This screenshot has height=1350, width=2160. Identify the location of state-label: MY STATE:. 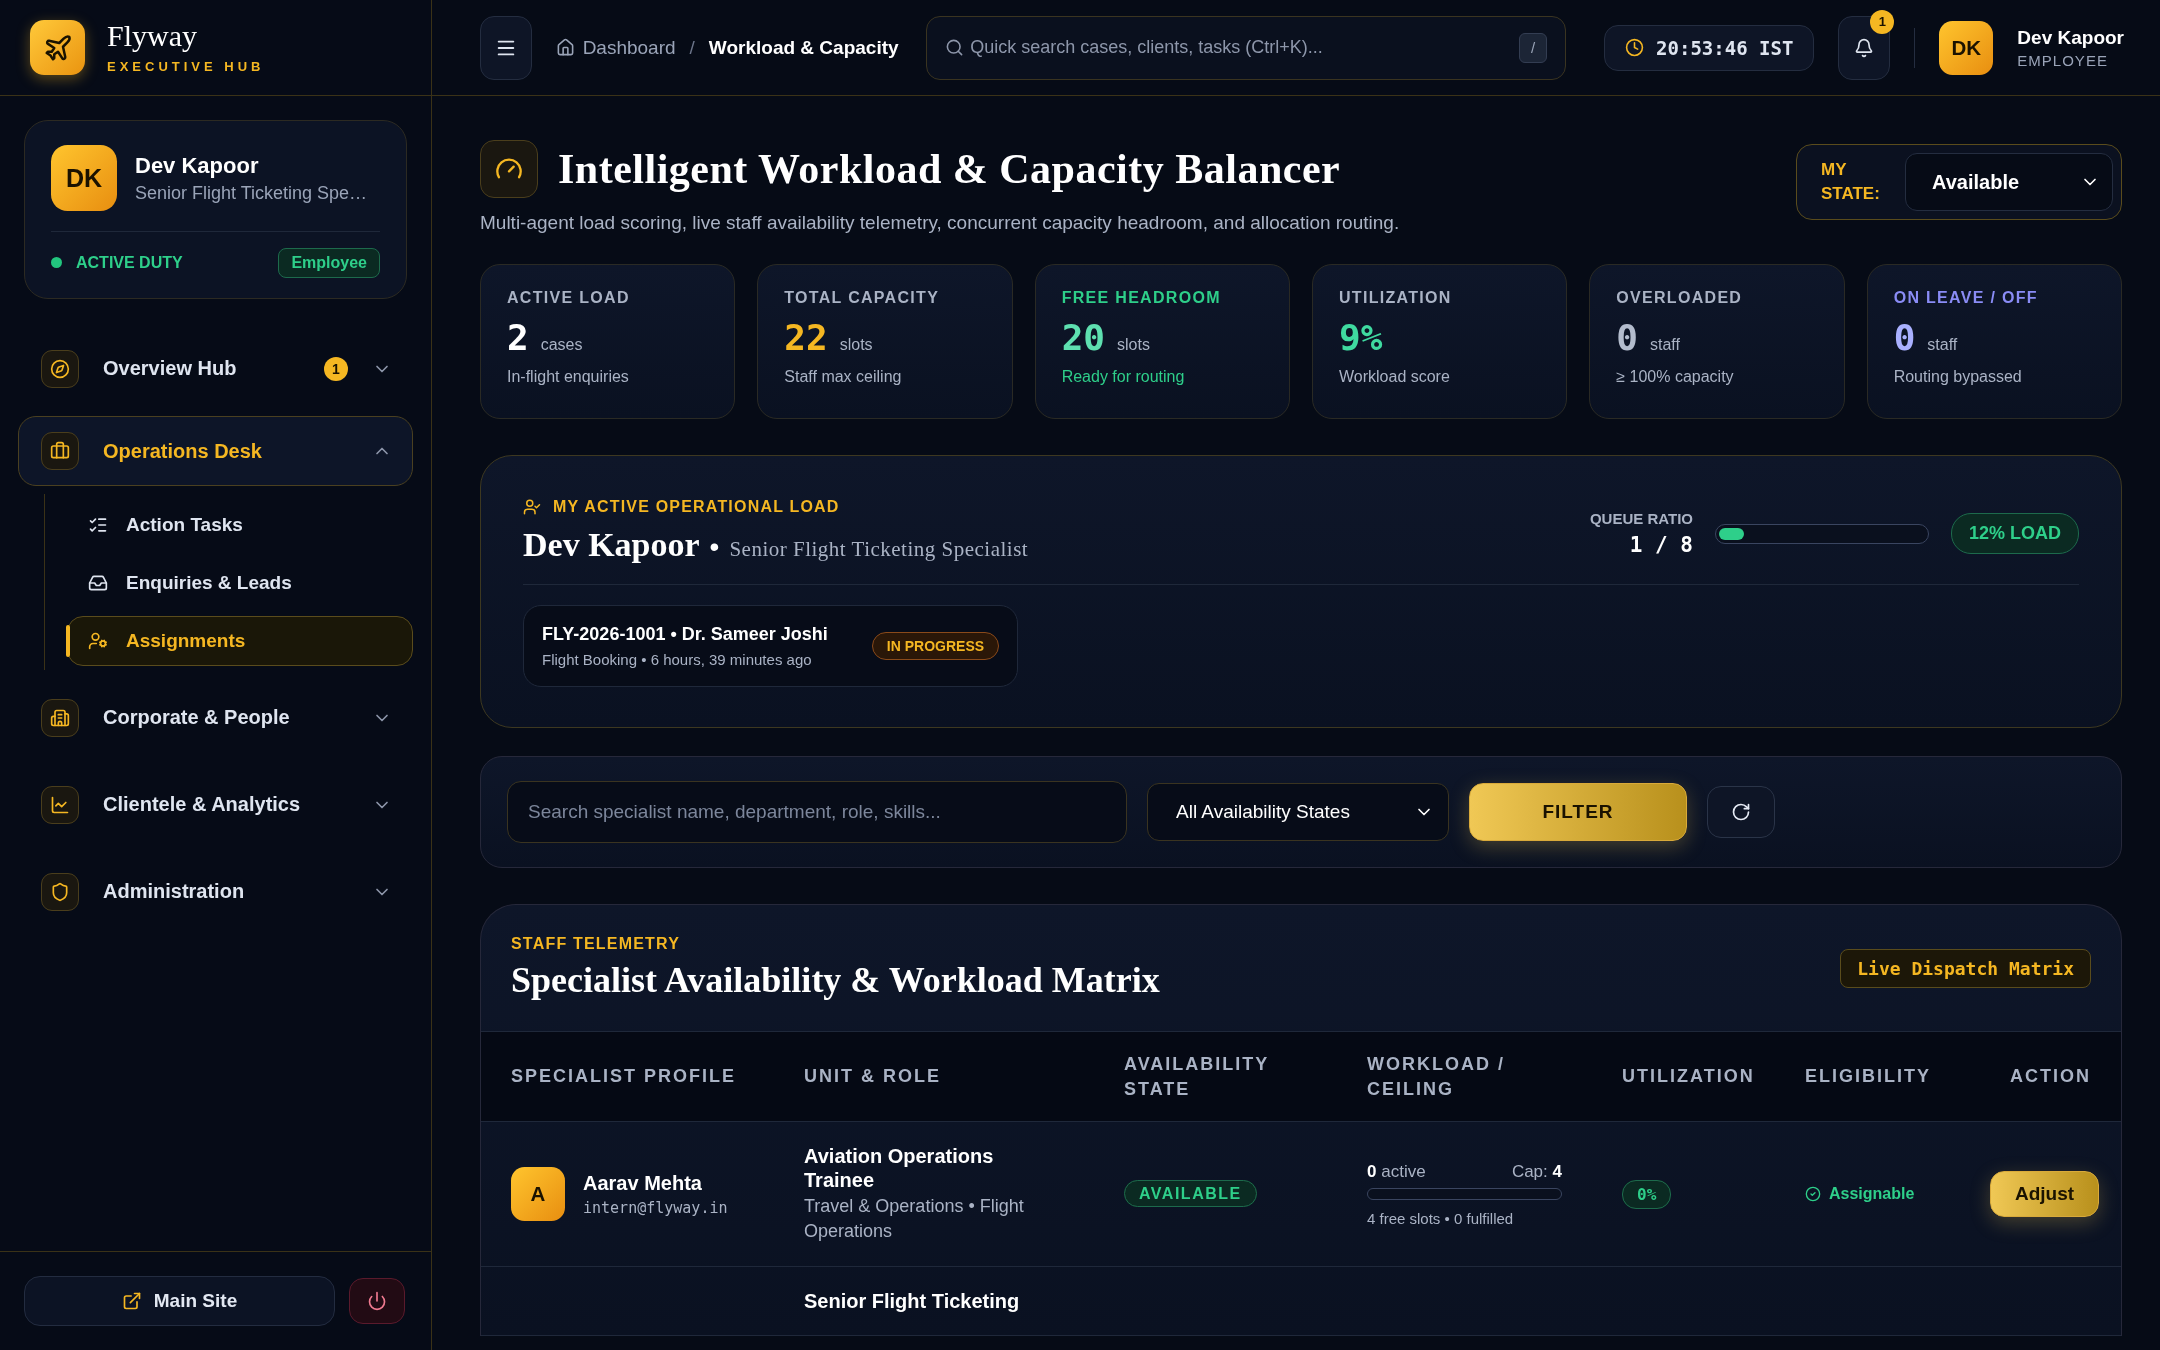
(1851, 182).